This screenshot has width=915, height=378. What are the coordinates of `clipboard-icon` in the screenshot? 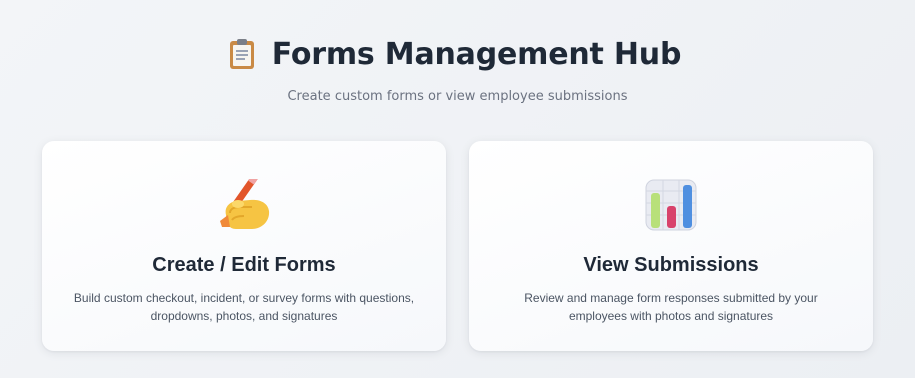 It's located at (241, 54).